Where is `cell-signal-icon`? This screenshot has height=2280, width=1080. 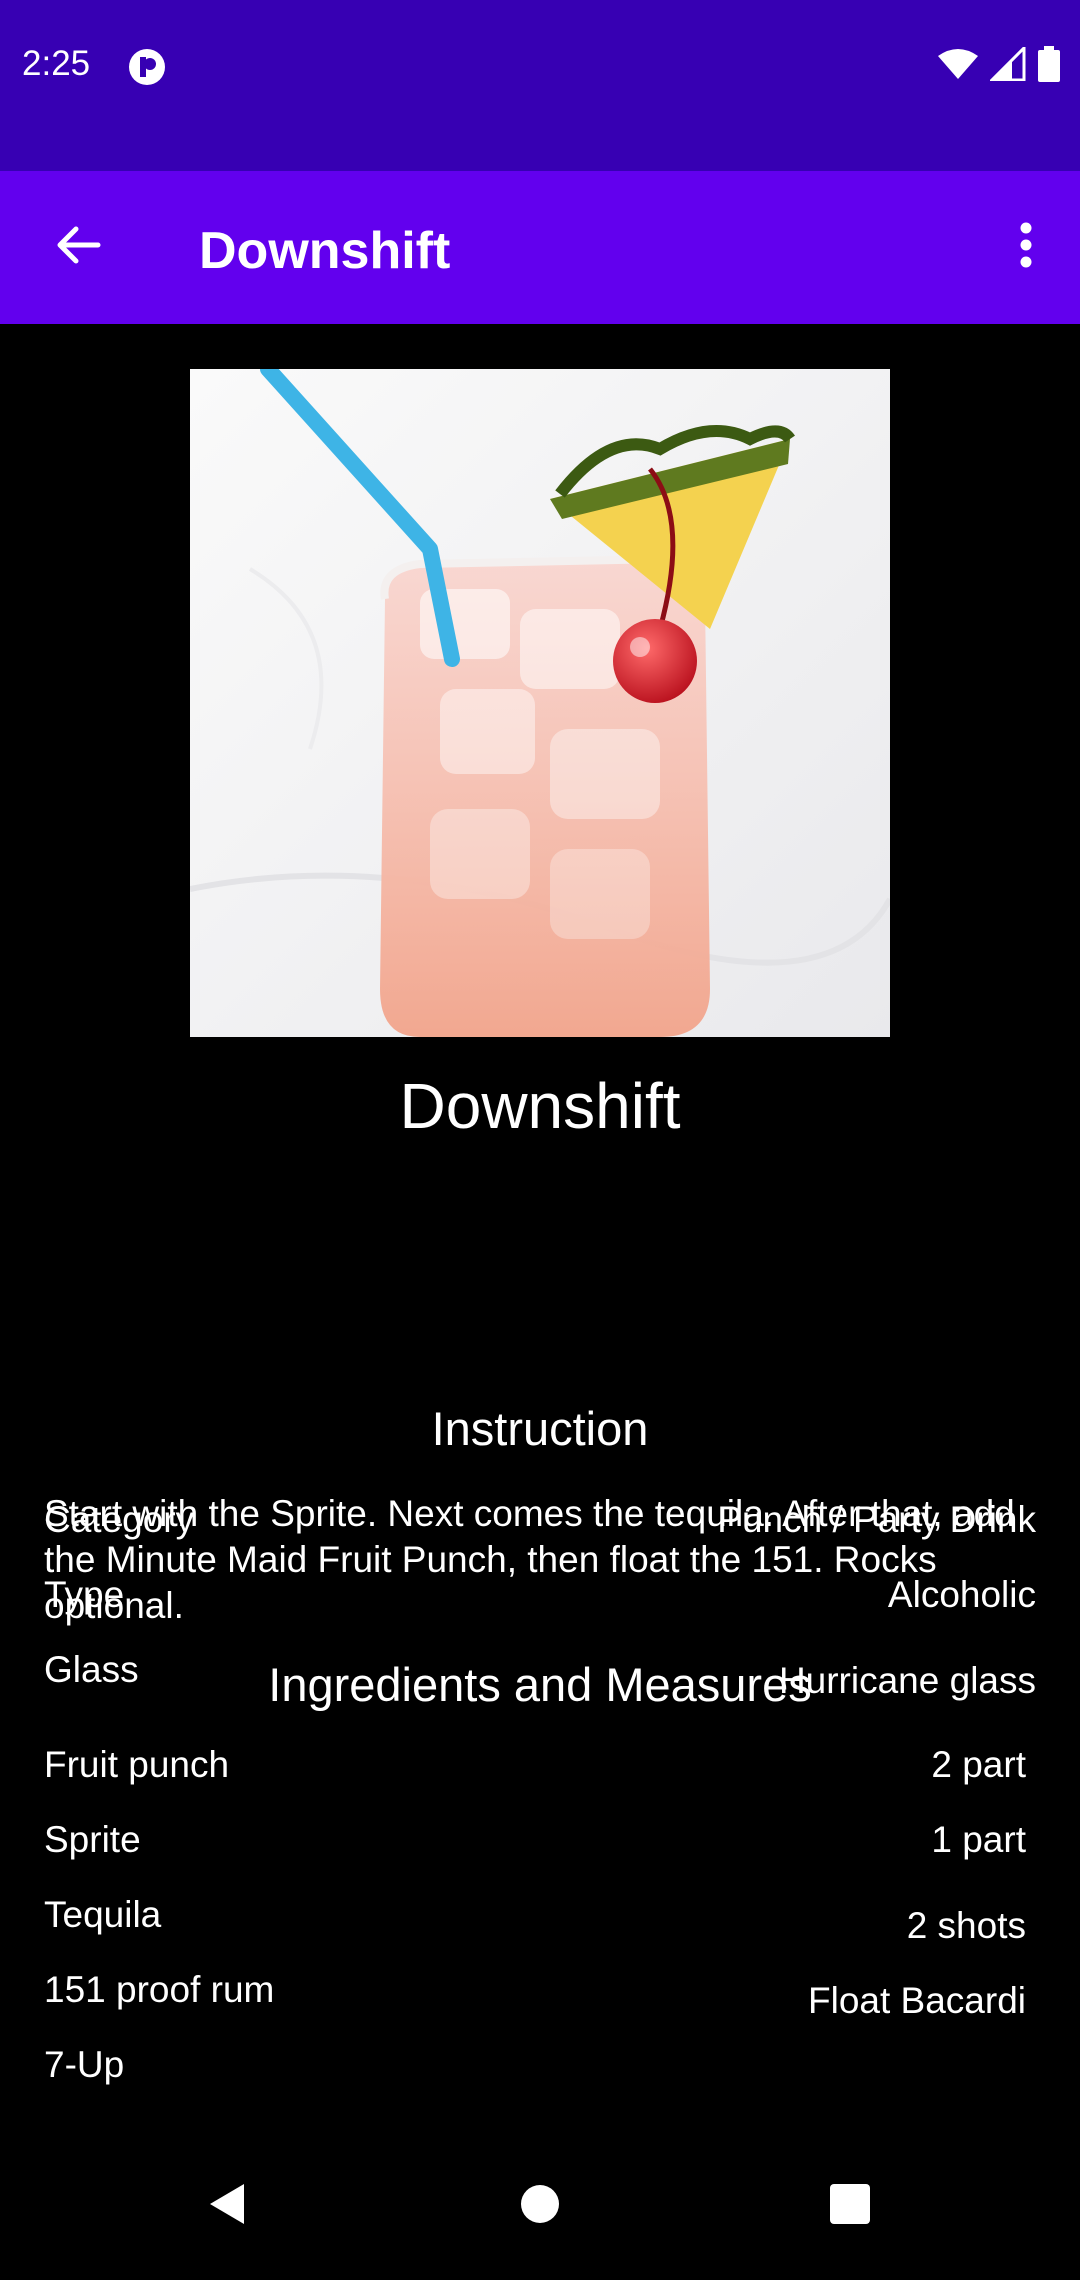 cell-signal-icon is located at coordinates (1007, 64).